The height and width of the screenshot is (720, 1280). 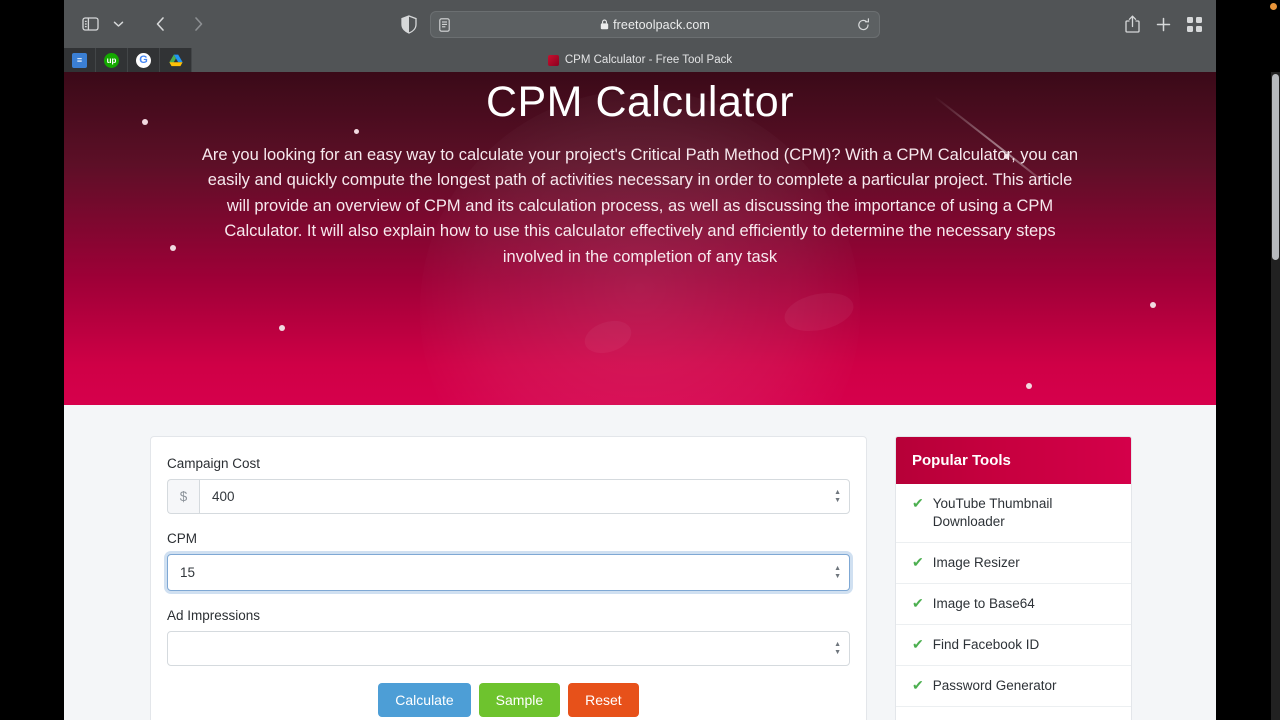 I want to click on field-ad-impressions: Ad Impressions ▲ ▼, so click(x=508, y=637).